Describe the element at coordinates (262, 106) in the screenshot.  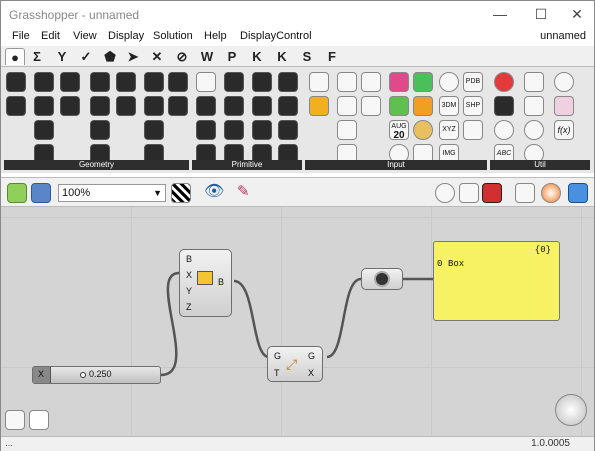
I see `guid-icon` at that location.